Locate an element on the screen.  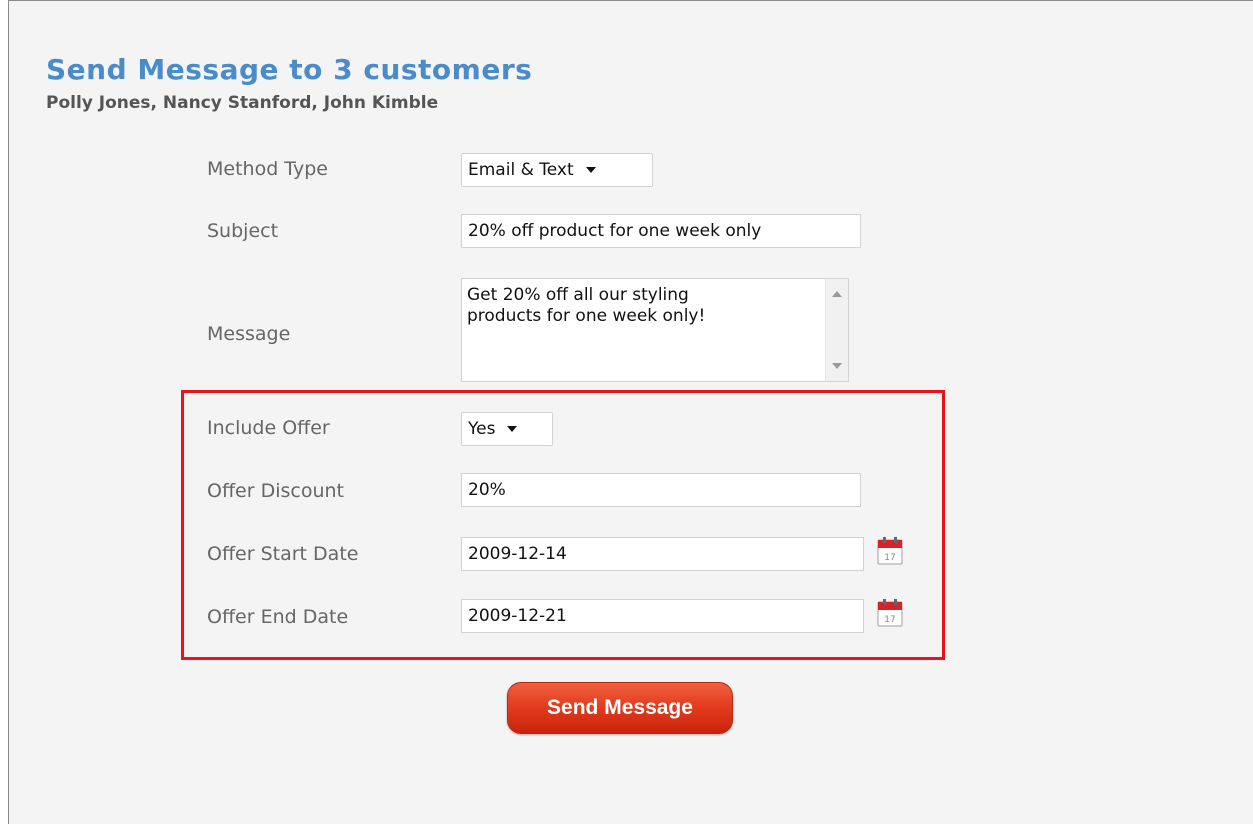
recipients-list: Polly Jones, Nancy Stanford, John Kimble is located at coordinates (242, 103).